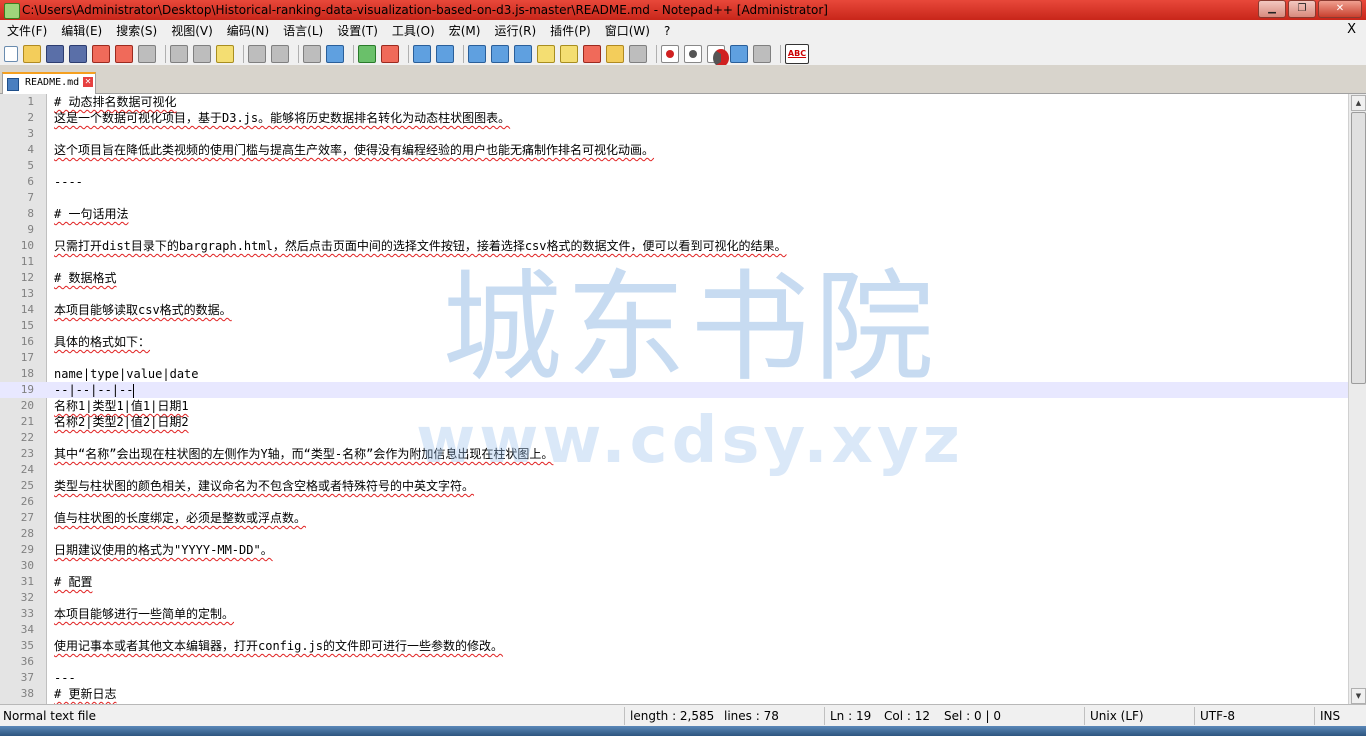 This screenshot has height=736, width=1366. What do you see at coordinates (257, 54) in the screenshot?
I see `undo-icon` at bounding box center [257, 54].